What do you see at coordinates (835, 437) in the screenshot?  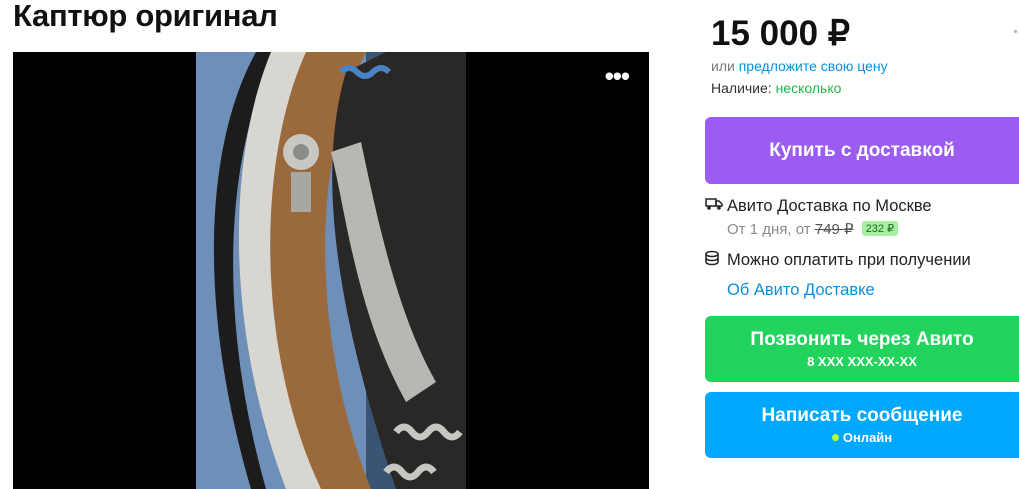 I see `online-dot-icon` at bounding box center [835, 437].